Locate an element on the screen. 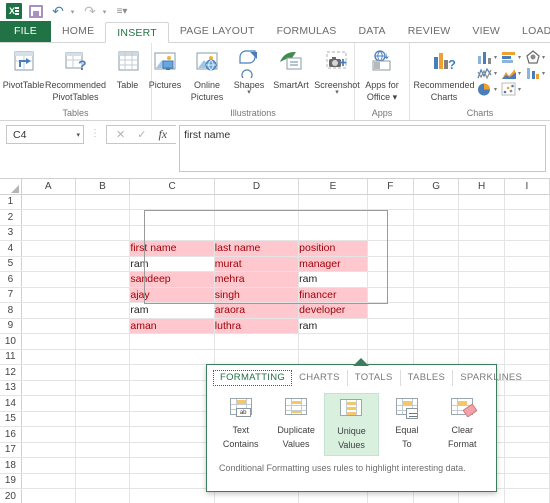 Image resolution: width=550 pixels, height=503 pixels. cell-B1 is located at coordinates (103, 202).